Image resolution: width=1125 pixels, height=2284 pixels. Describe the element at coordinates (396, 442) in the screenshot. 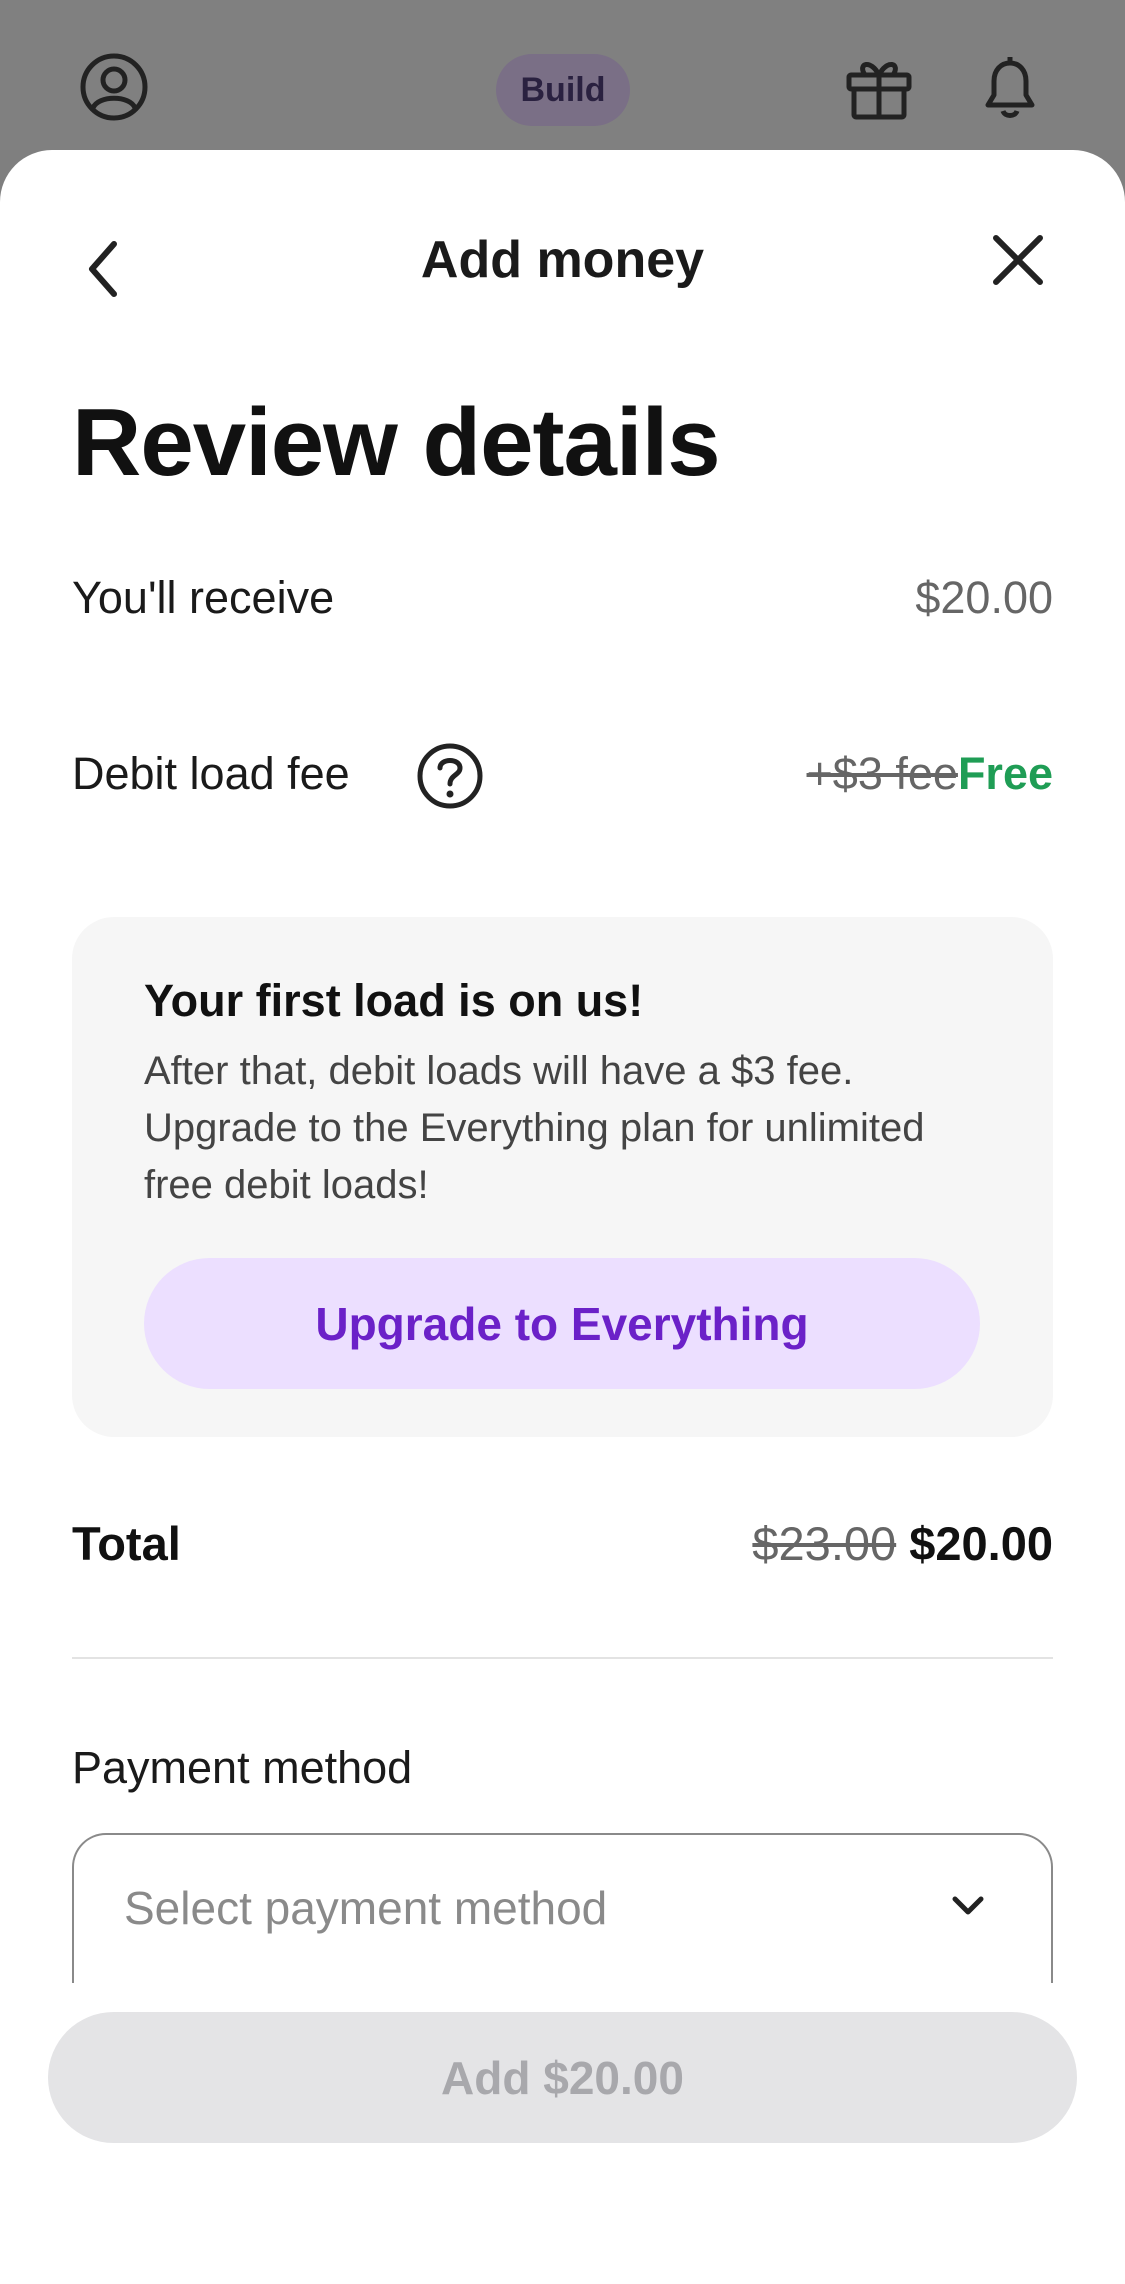

I see `page-title: Review details` at that location.